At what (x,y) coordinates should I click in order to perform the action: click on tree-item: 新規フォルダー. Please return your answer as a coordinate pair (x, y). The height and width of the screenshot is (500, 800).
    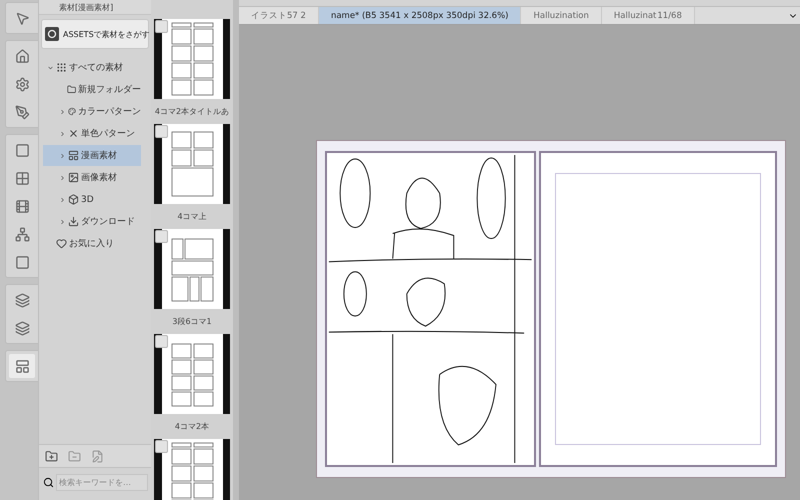
    Looking at the image, I should click on (92, 89).